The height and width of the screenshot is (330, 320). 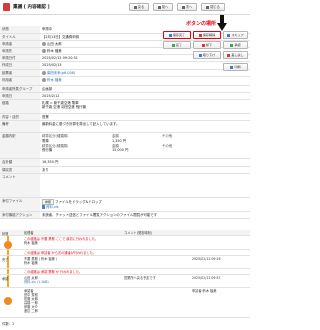 What do you see at coordinates (145, 215) in the screenshot?
I see `action-value: 未読者、チャット送信とファイル閲覧アクションのファイル閲覧が可能です` at bounding box center [145, 215].